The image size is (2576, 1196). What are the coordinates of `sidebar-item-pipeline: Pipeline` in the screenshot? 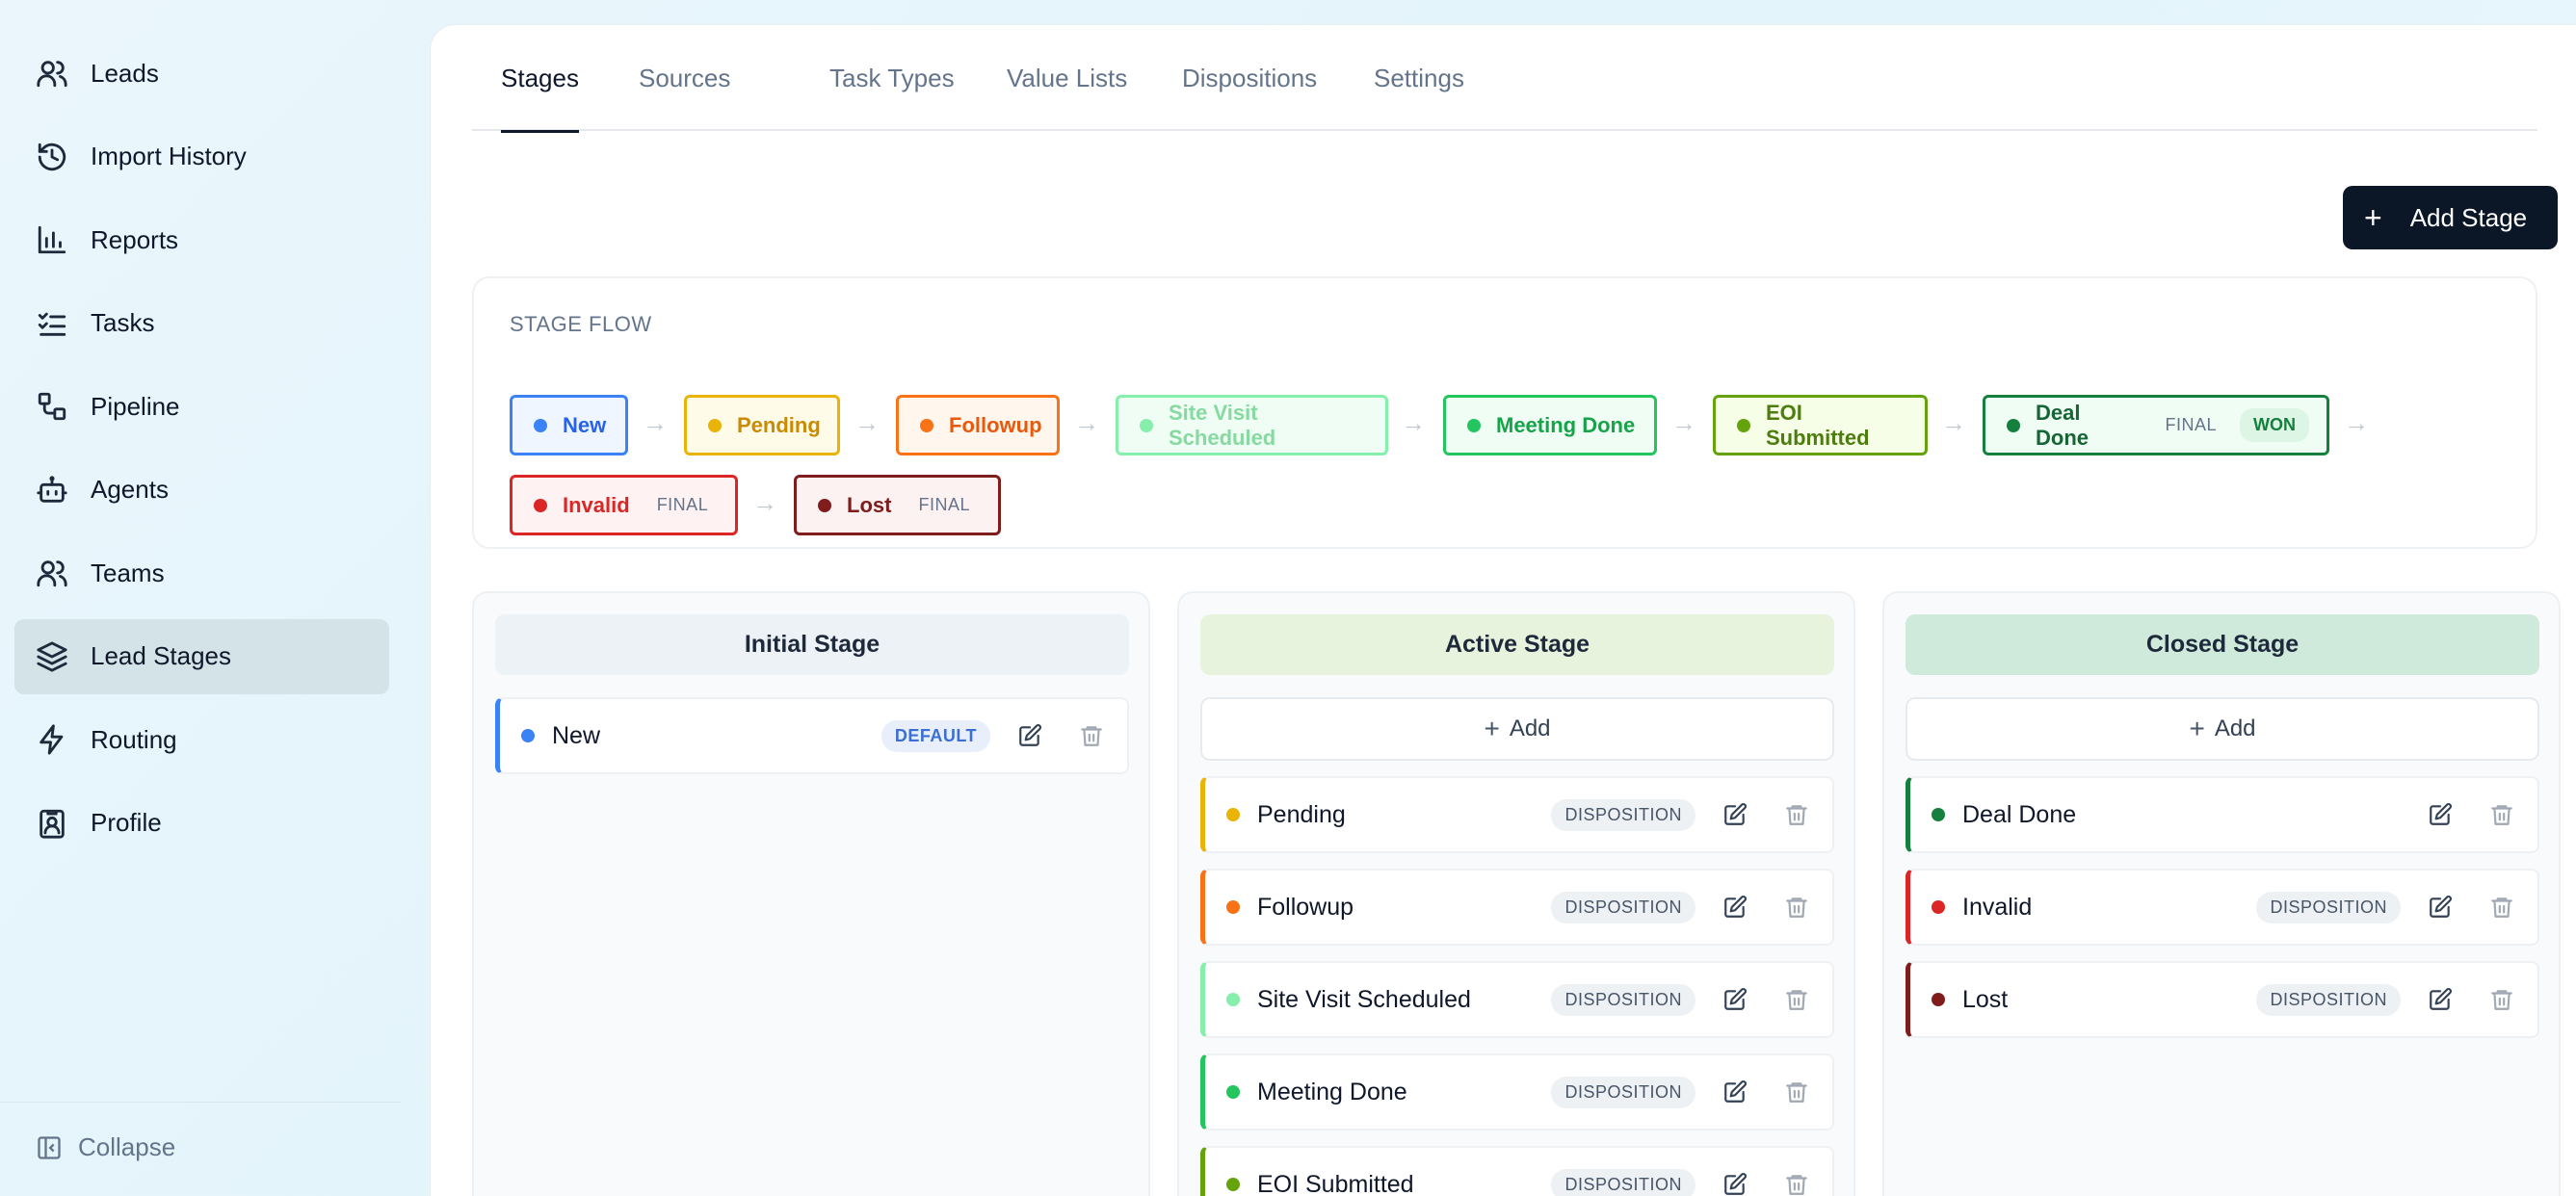 It's located at (201, 406).